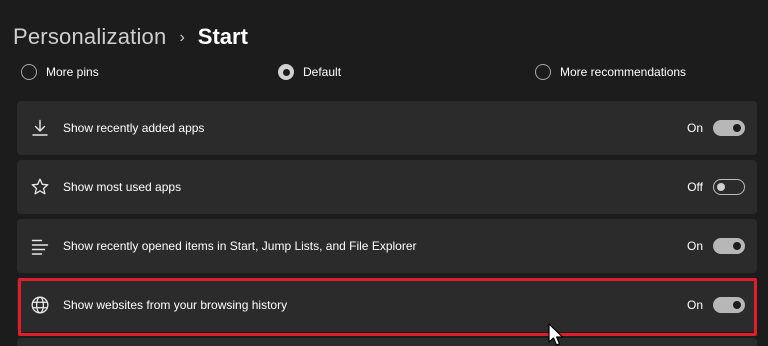 The height and width of the screenshot is (346, 768). I want to click on setting-label: Show most used apps, so click(122, 187).